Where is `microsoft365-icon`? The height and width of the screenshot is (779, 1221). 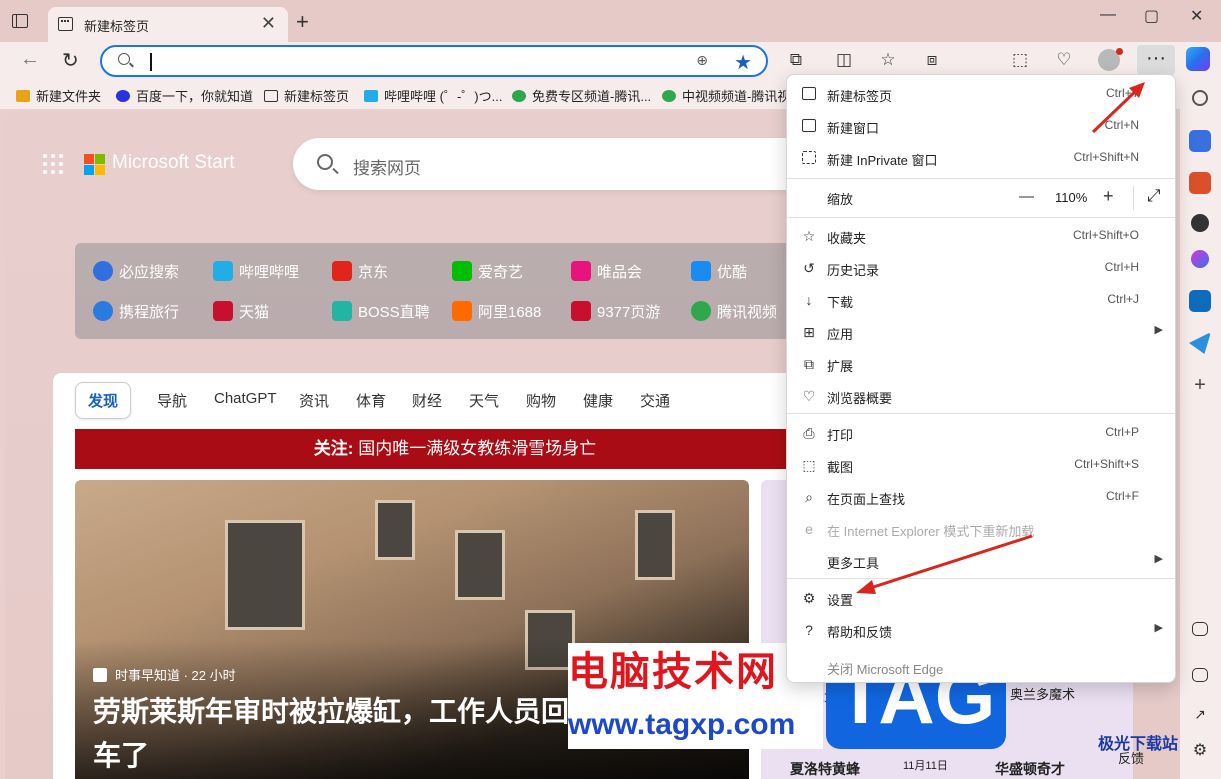
microsoft365-icon is located at coordinates (1200, 259).